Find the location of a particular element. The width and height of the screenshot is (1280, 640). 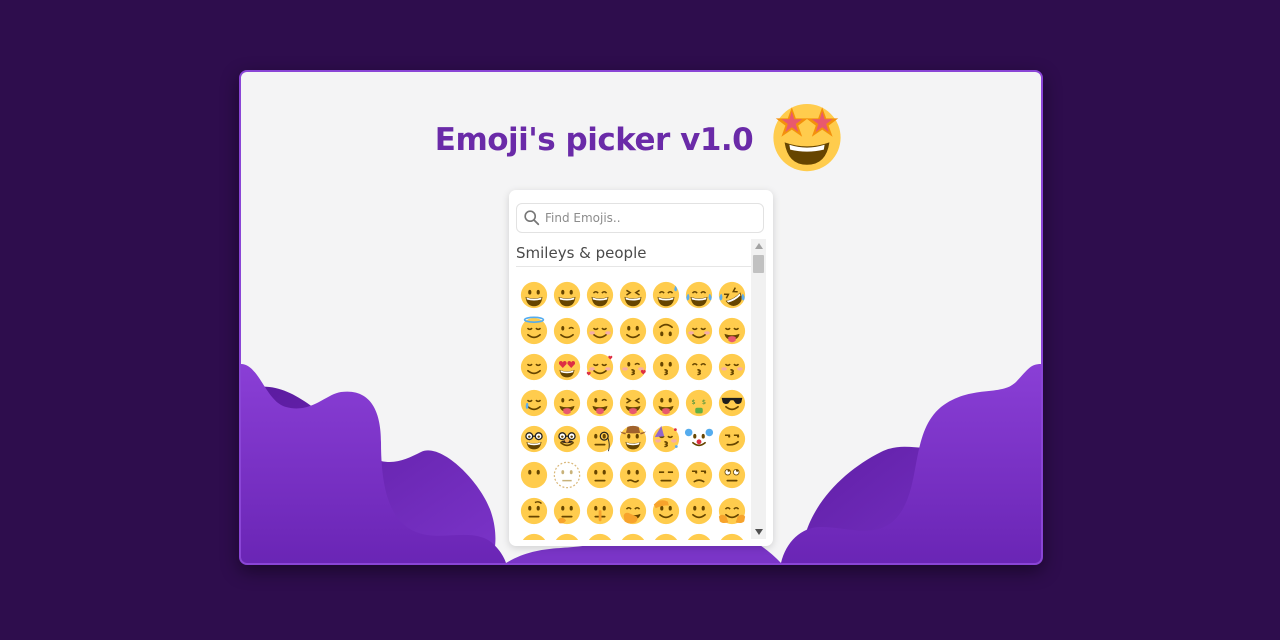

star-struck-icon is located at coordinates (807, 138).